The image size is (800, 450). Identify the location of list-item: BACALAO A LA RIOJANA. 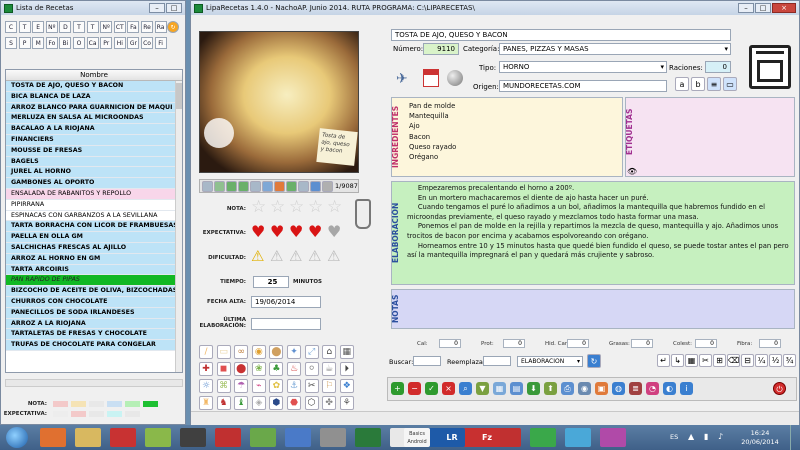
(94, 129).